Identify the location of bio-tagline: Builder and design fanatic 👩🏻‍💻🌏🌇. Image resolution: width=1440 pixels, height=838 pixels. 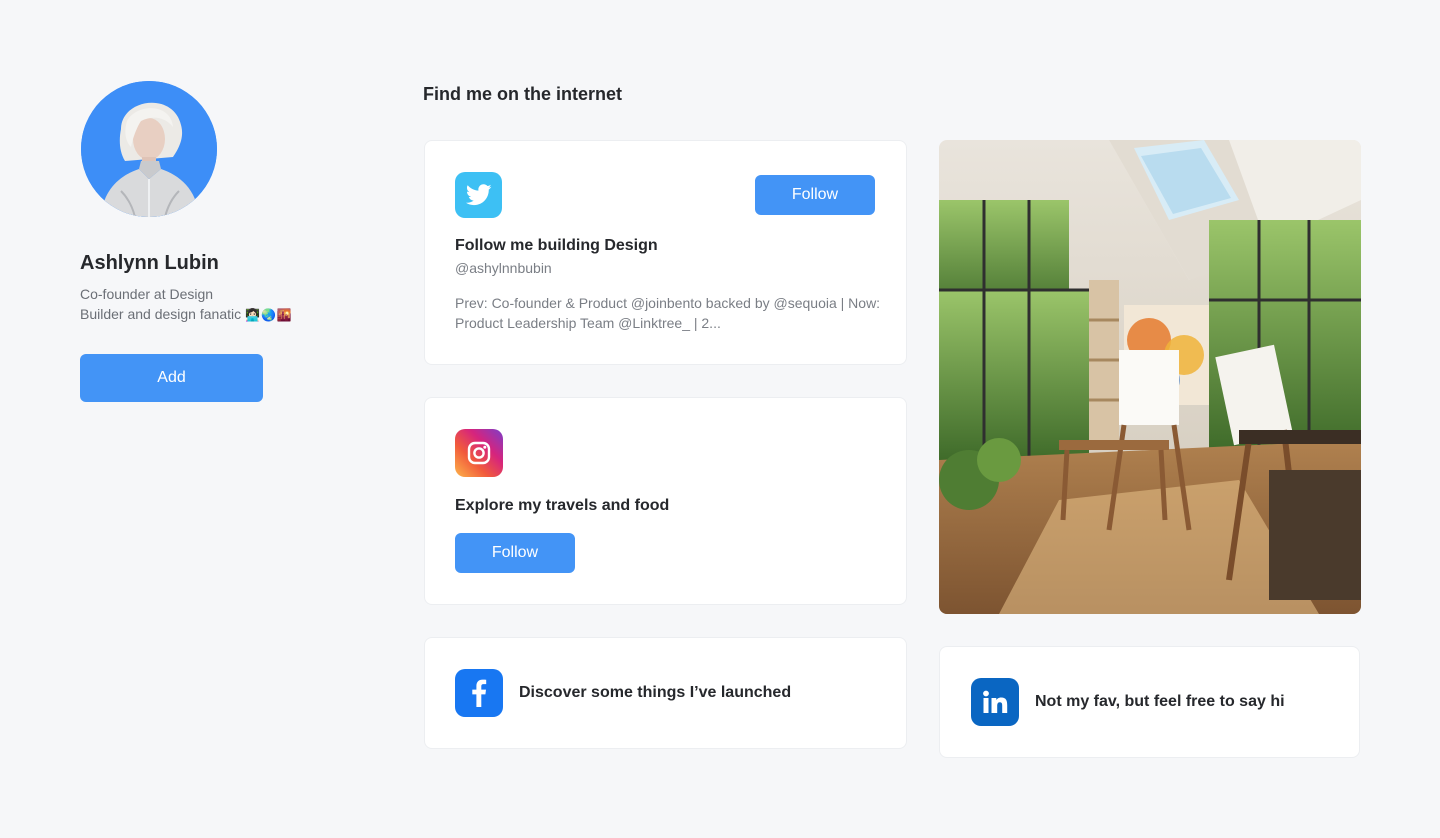
(186, 314).